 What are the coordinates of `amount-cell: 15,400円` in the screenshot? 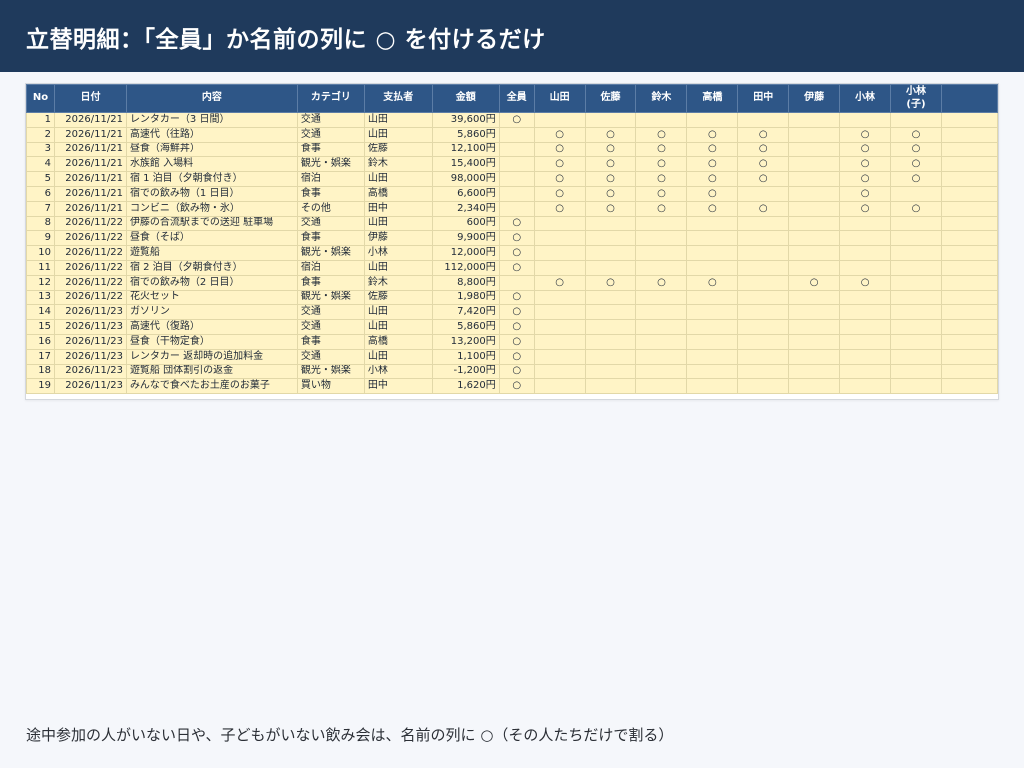 It's located at (465, 164).